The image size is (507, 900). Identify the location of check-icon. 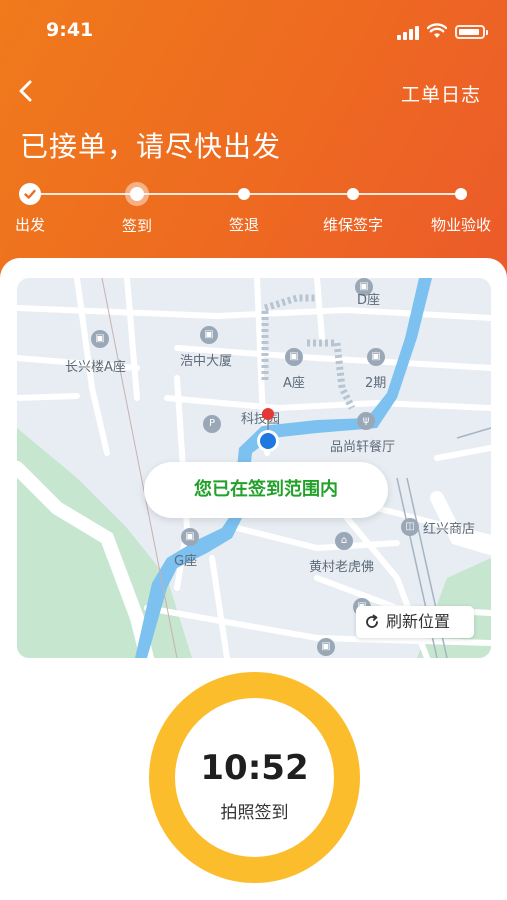
(30, 194).